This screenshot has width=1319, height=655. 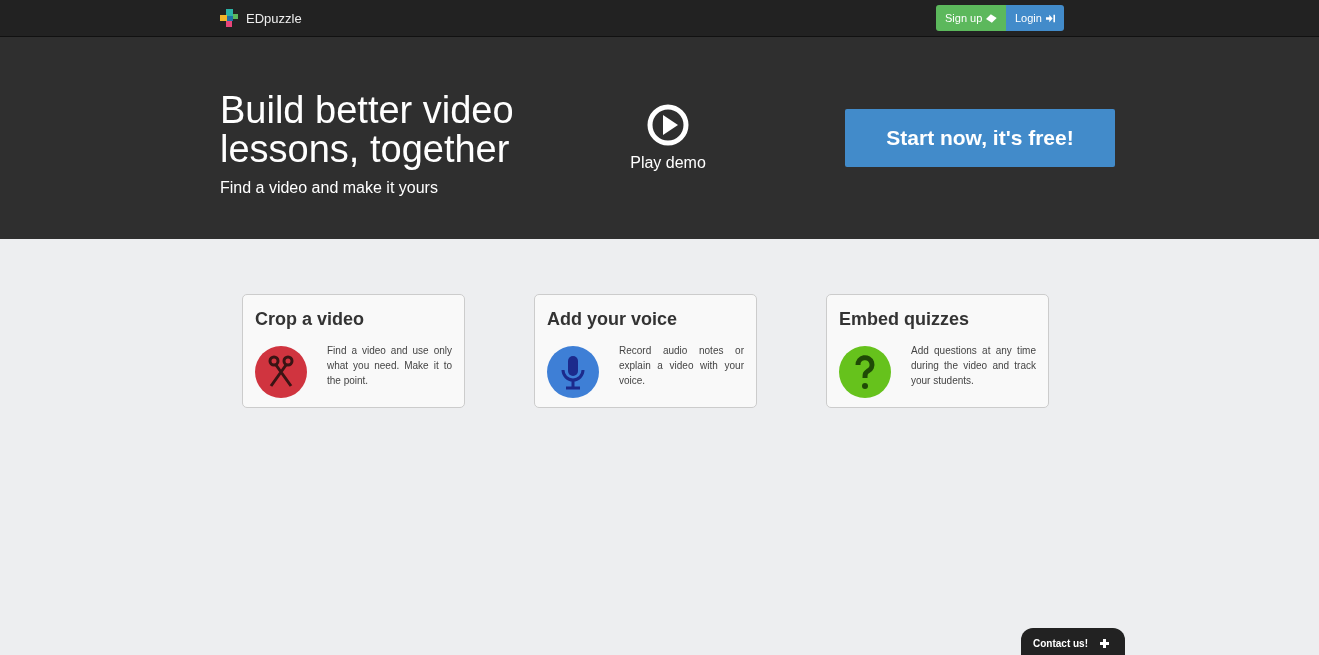 What do you see at coordinates (980, 138) in the screenshot?
I see `start-now-button: Start now, it's free!` at bounding box center [980, 138].